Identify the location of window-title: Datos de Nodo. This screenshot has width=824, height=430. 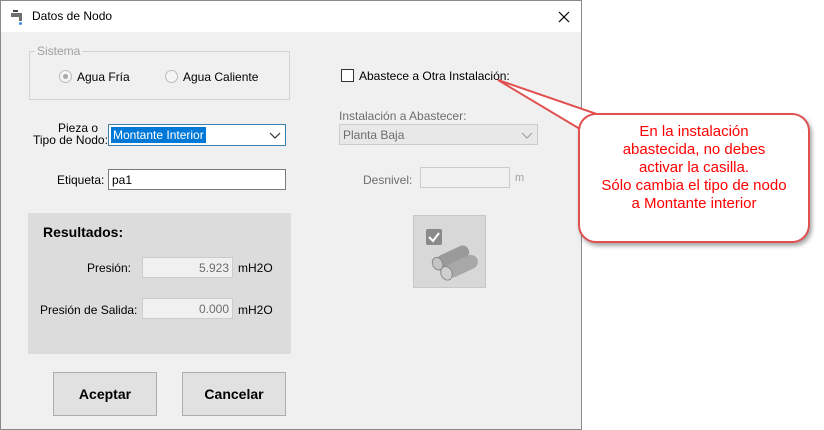
(72, 16).